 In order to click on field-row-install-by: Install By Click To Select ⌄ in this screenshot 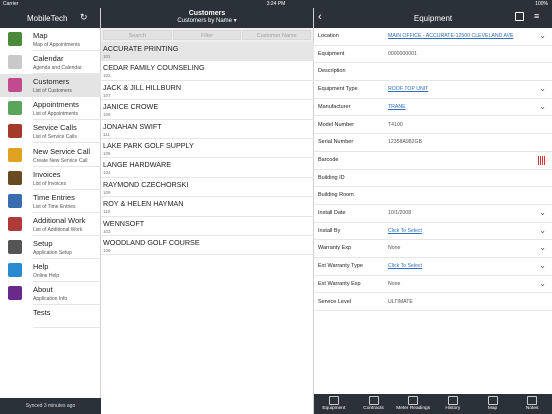, I will do `click(433, 232)`.